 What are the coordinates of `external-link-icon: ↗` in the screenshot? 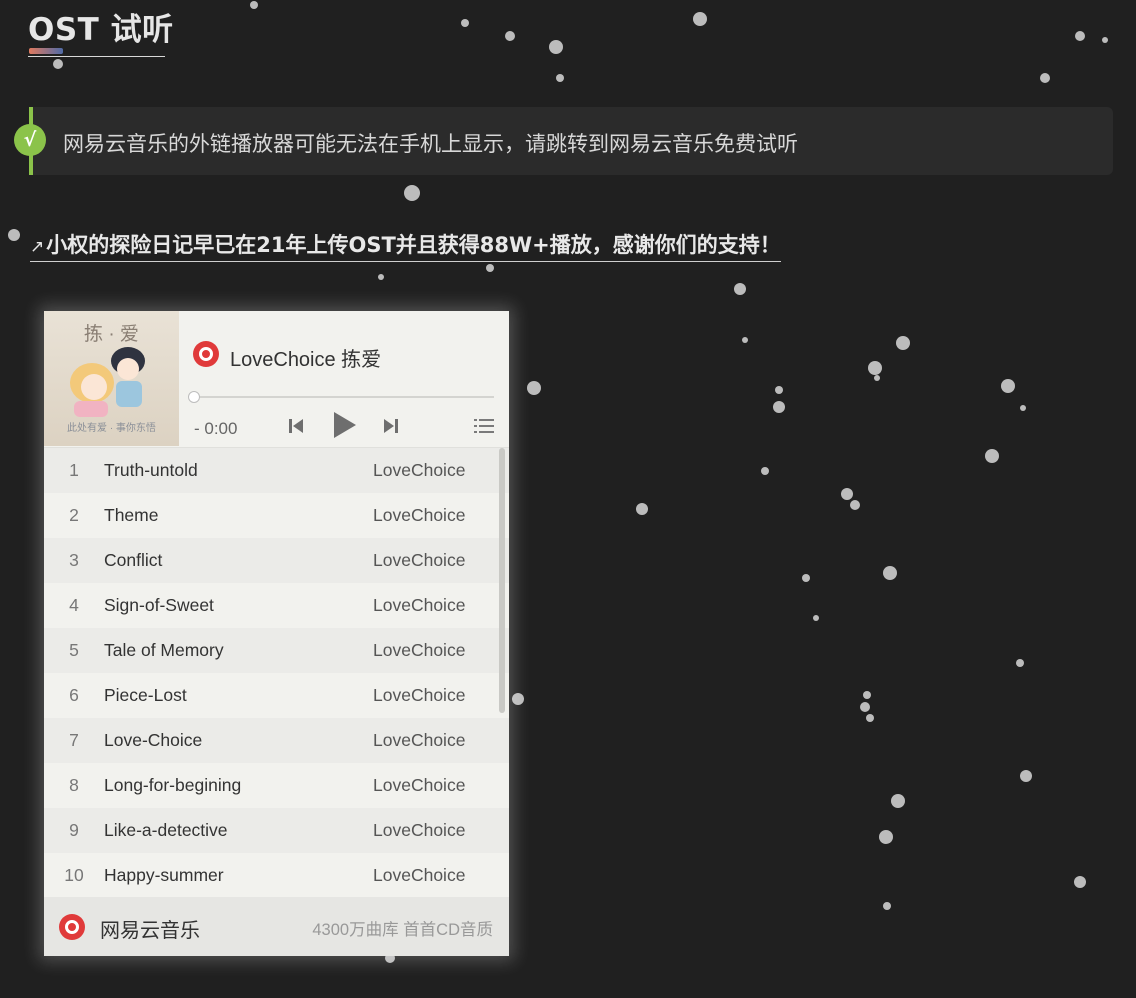 It's located at (37, 247).